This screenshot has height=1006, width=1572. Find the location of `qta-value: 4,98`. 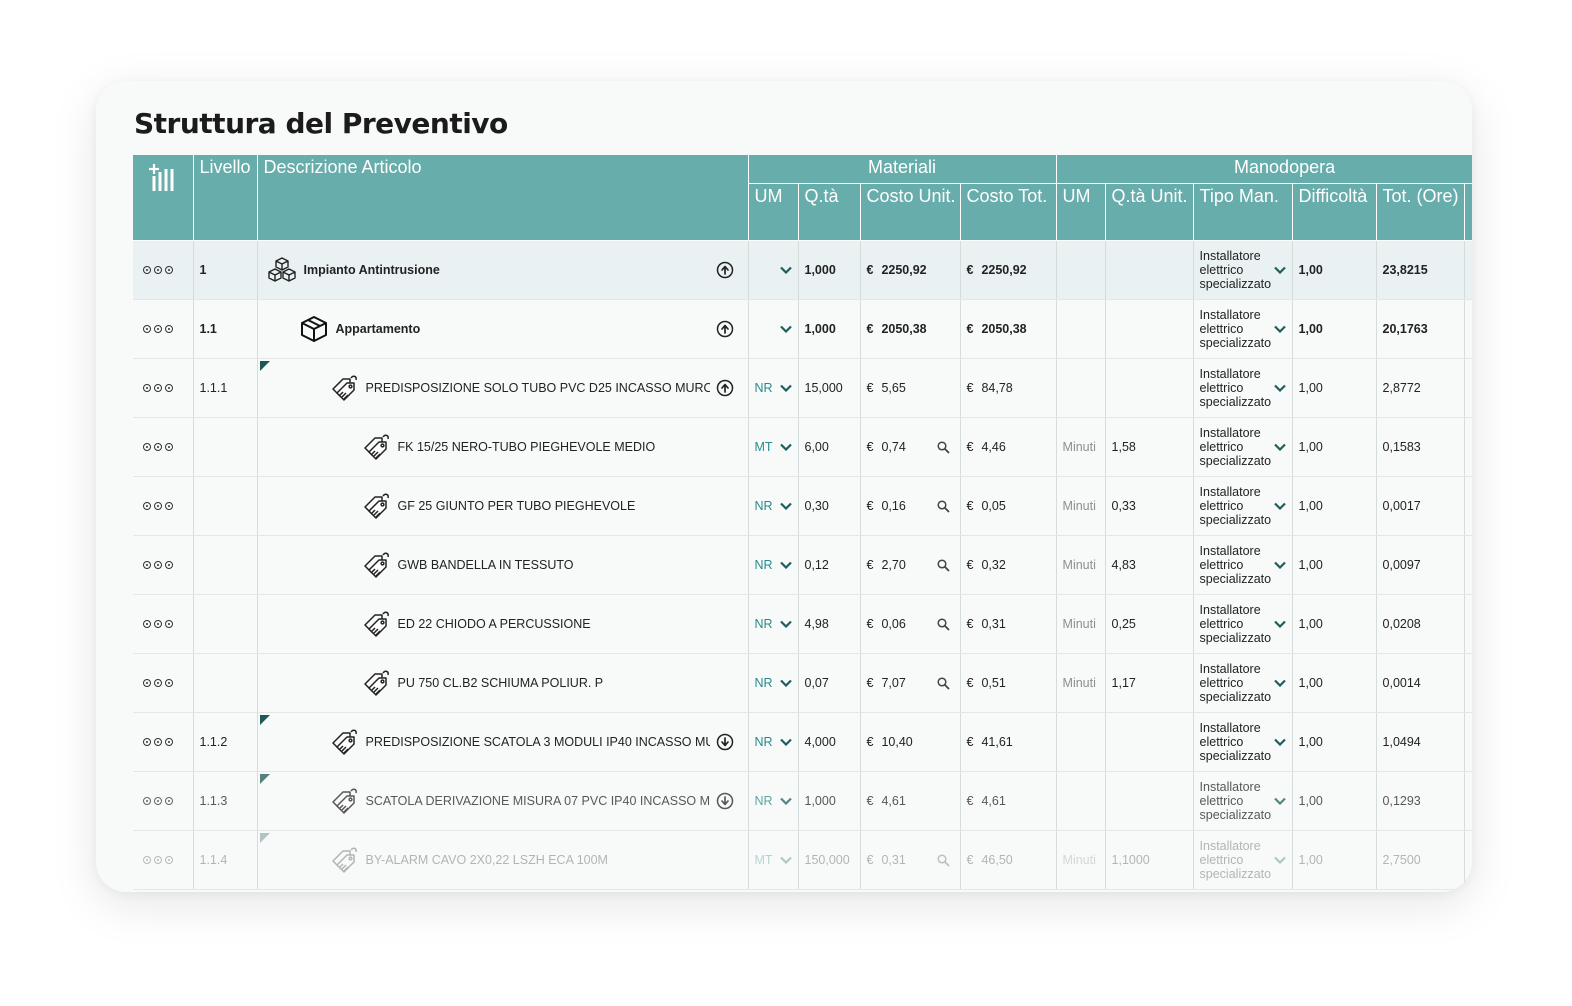

qta-value: 4,98 is located at coordinates (829, 624).